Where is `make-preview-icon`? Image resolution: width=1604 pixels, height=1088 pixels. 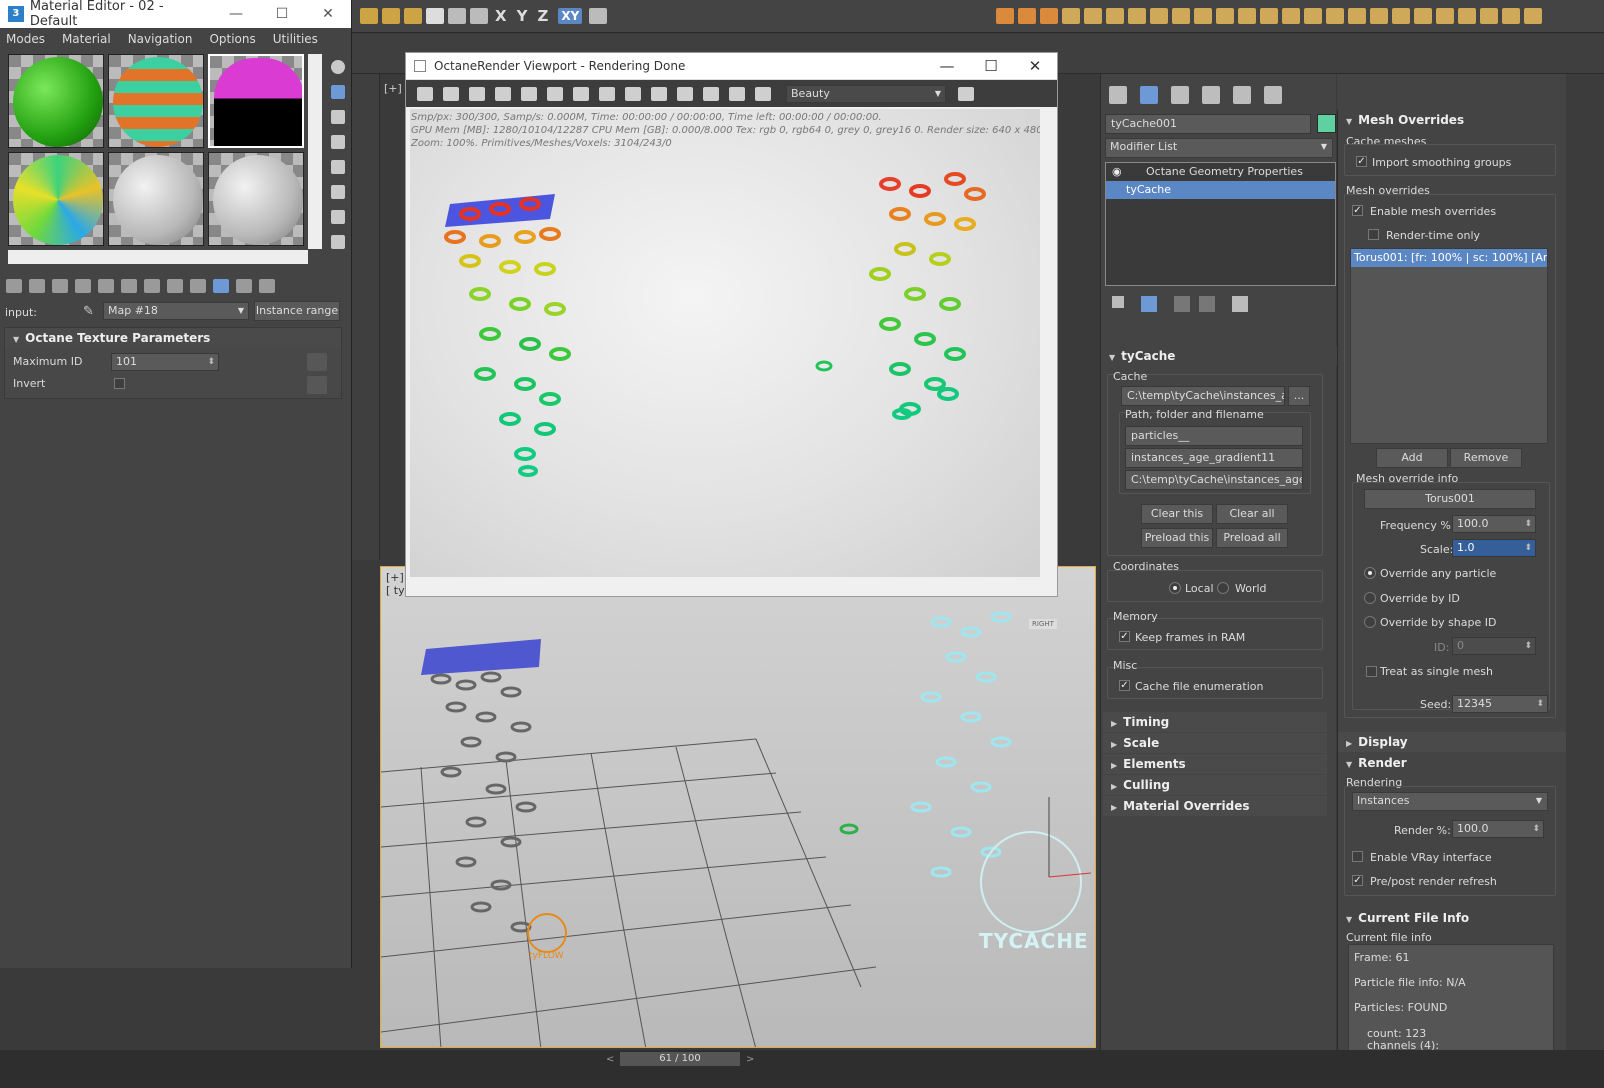 make-preview-icon is located at coordinates (338, 192).